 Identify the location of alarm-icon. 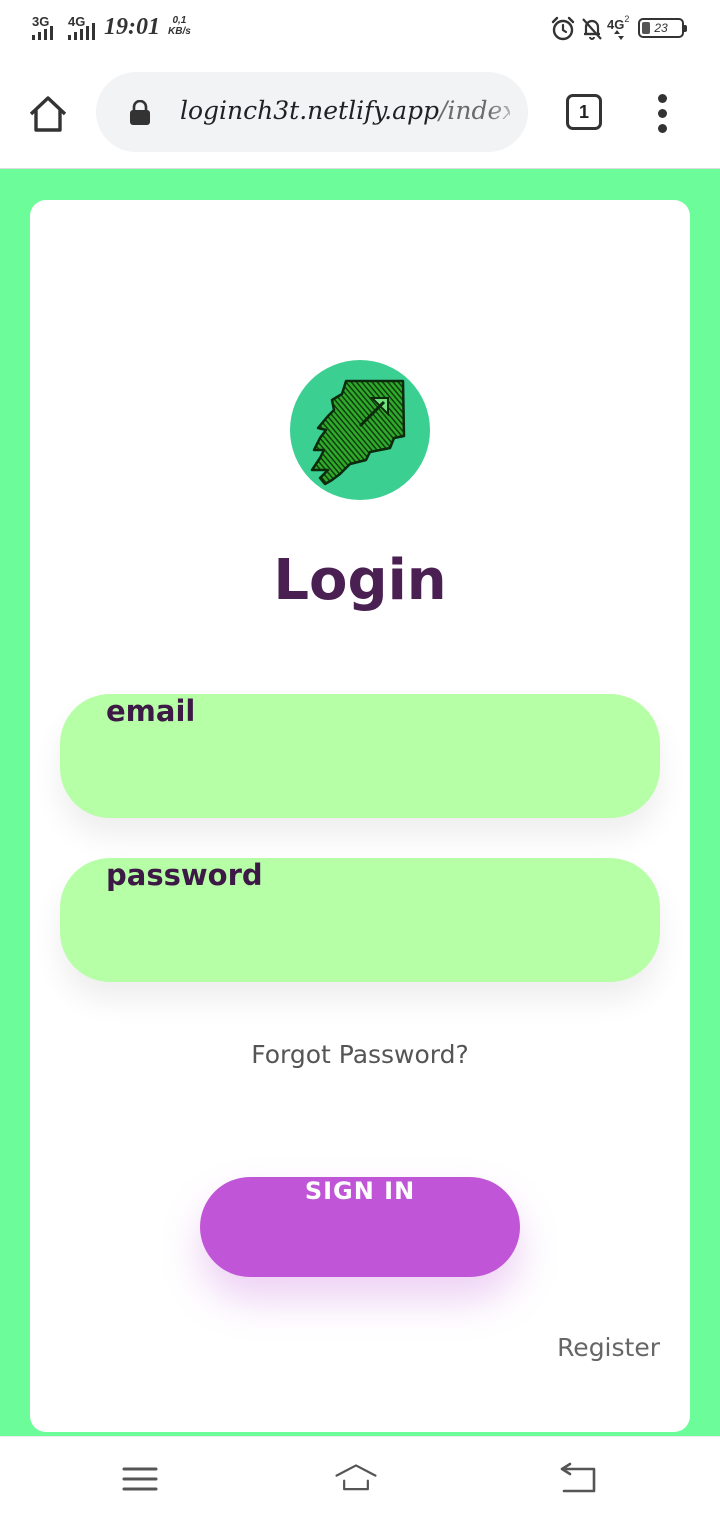
(563, 28).